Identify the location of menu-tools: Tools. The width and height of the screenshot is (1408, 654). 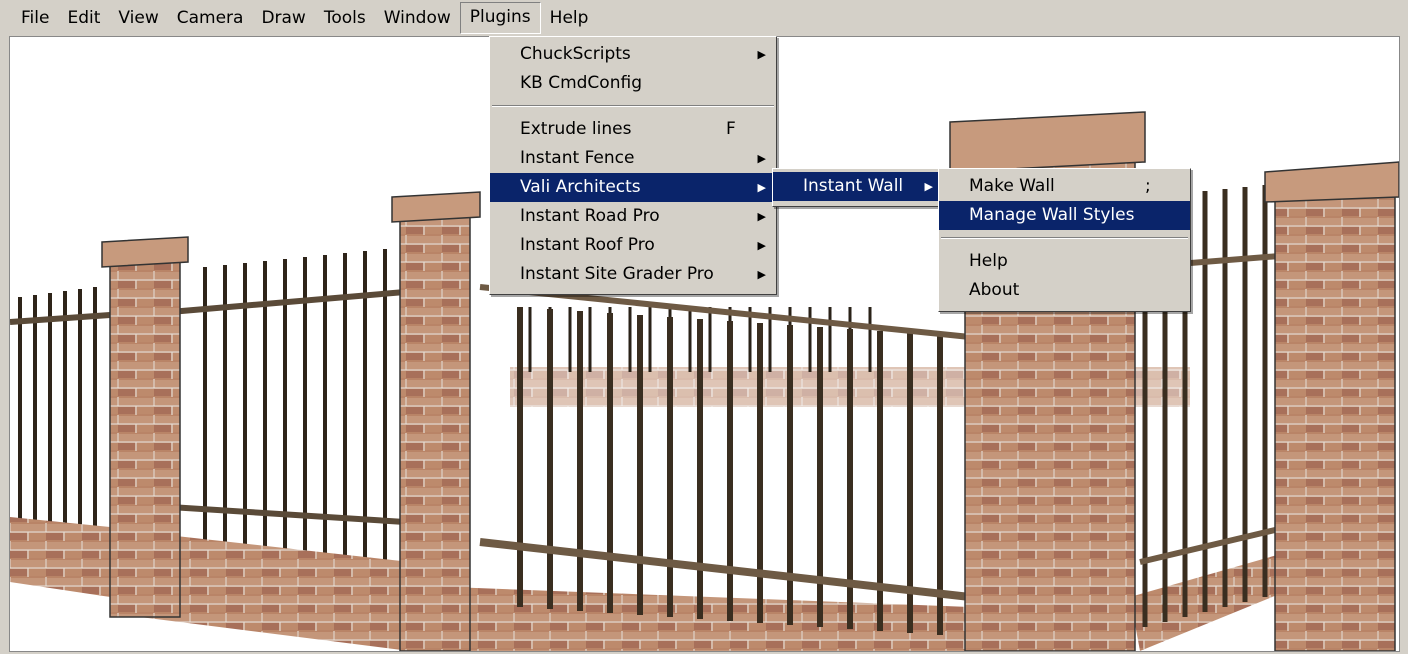
(345, 18).